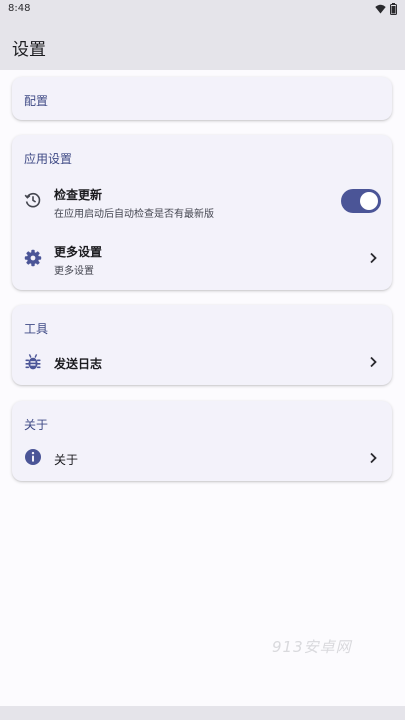 The width and height of the screenshot is (405, 720). I want to click on config-card: 配置, so click(202, 98).